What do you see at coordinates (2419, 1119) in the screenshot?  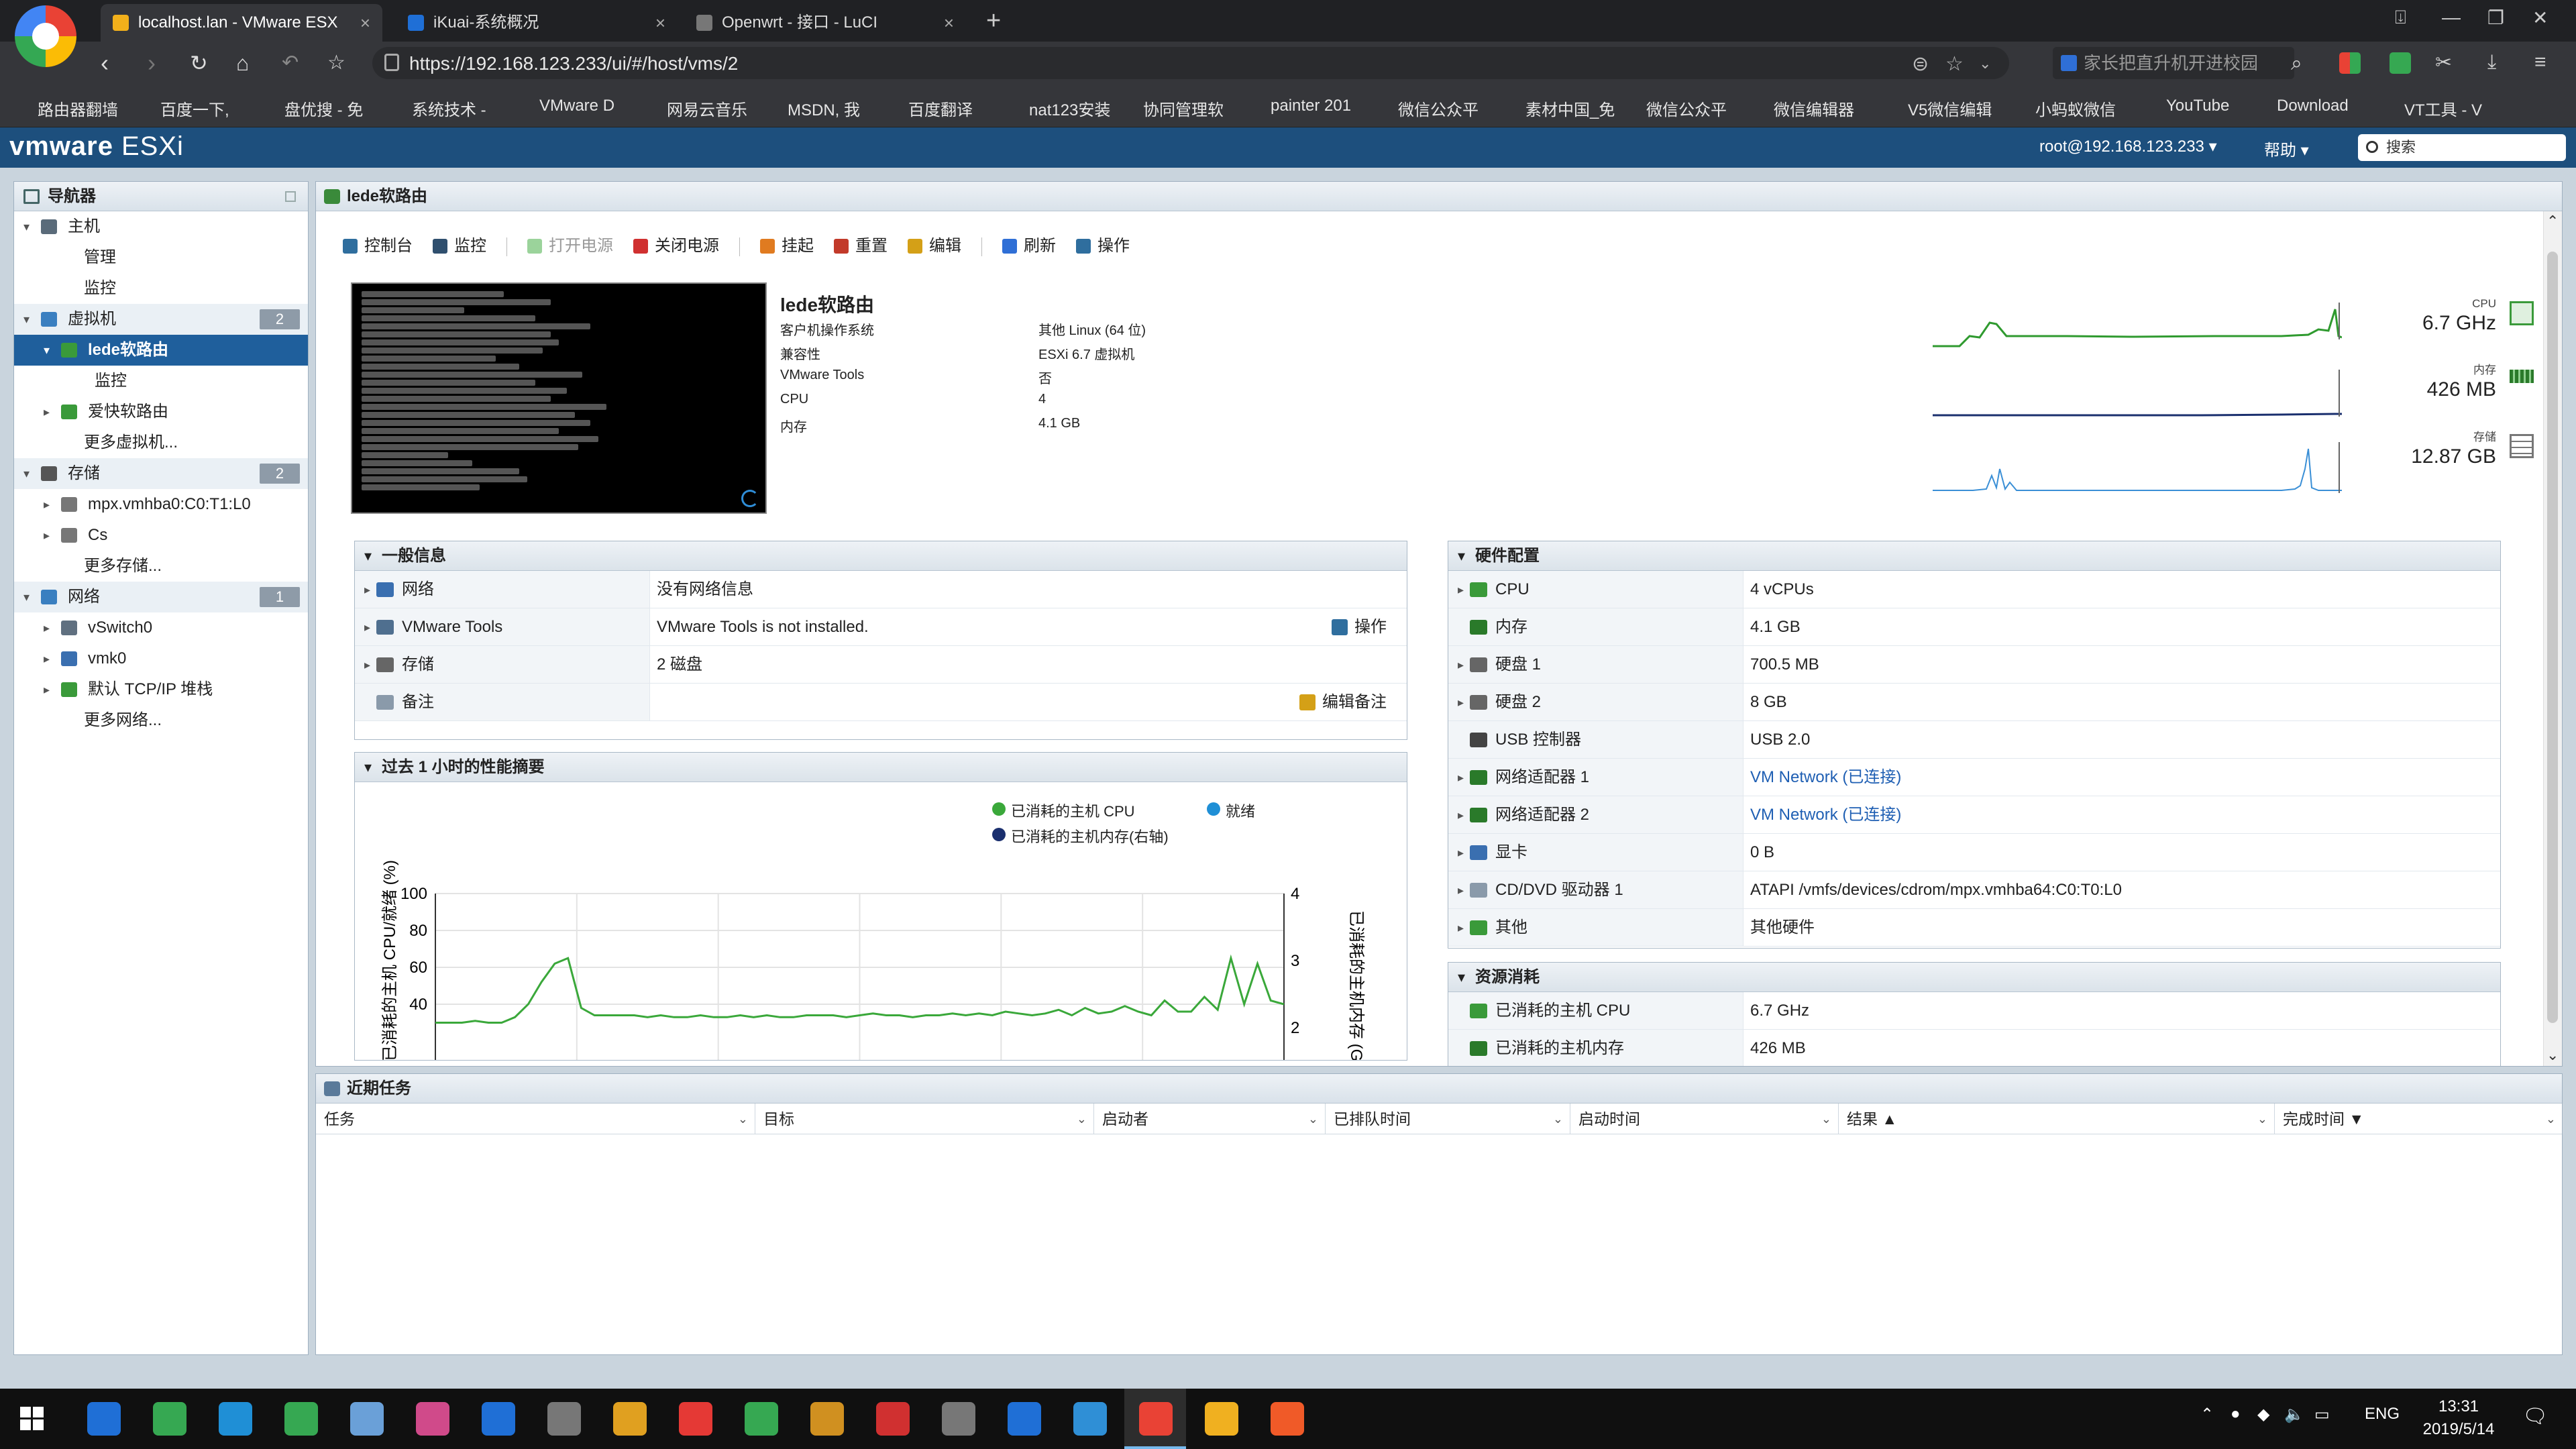 I see `task-column-header: 完成时间 ▼ ⌄` at bounding box center [2419, 1119].